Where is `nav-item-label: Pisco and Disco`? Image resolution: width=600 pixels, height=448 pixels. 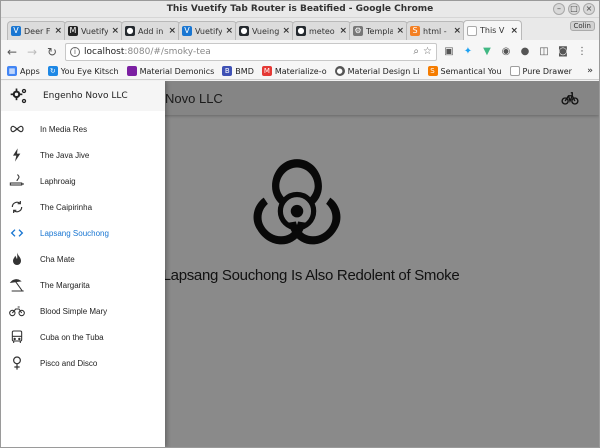 nav-item-label: Pisco and Disco is located at coordinates (69, 363).